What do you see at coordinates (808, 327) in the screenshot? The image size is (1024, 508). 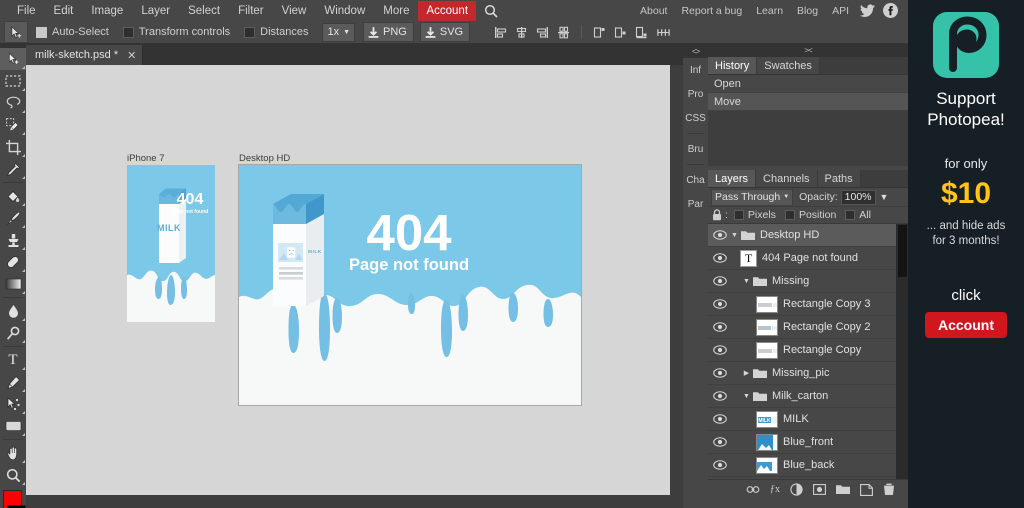 I see `layer-row-rectangle-copy-2: Rectangle Copy 2` at bounding box center [808, 327].